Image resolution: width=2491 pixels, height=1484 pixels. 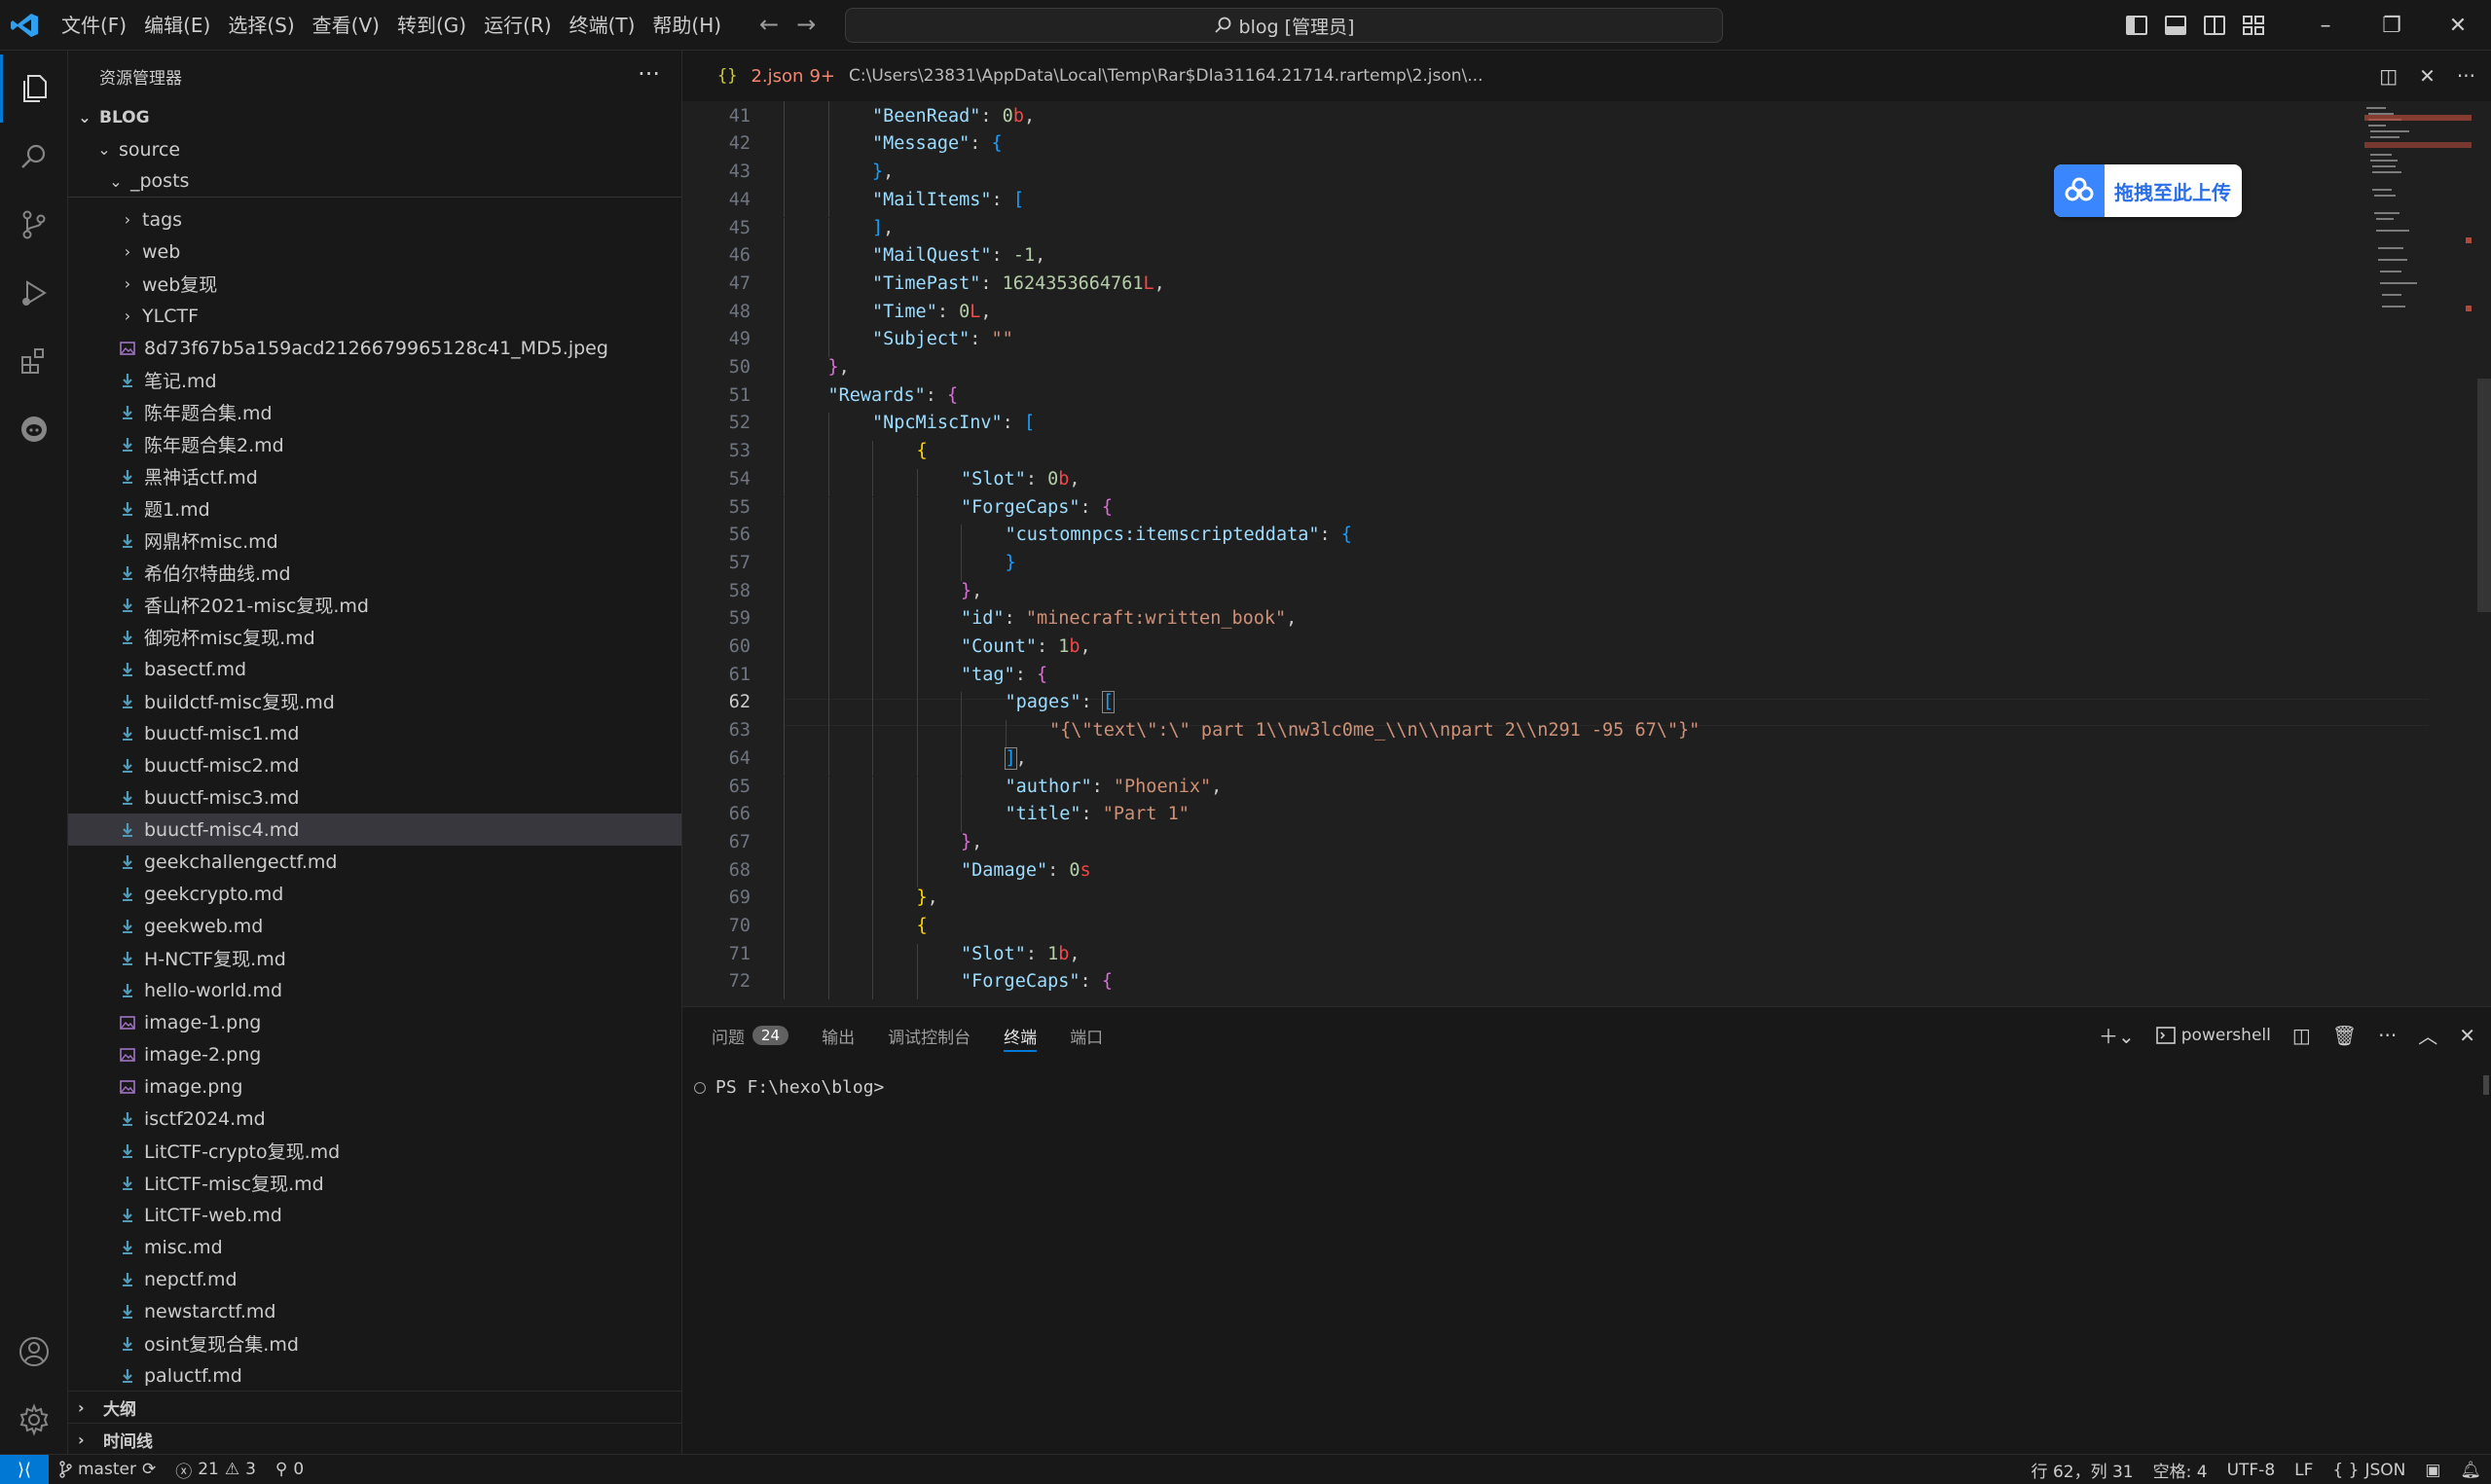 I want to click on github-copilot-icon, so click(x=34, y=429).